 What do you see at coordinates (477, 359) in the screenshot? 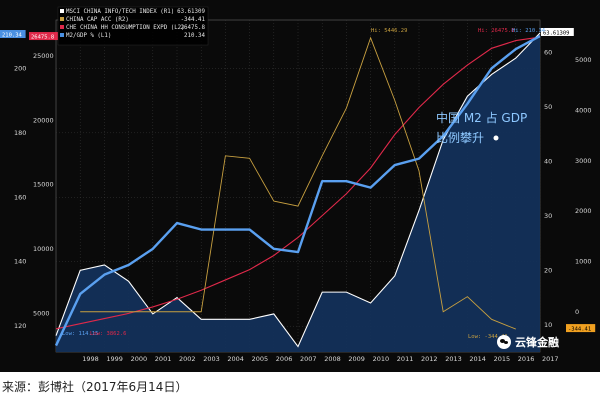
I see `x-axis-tick-2014: 2014` at bounding box center [477, 359].